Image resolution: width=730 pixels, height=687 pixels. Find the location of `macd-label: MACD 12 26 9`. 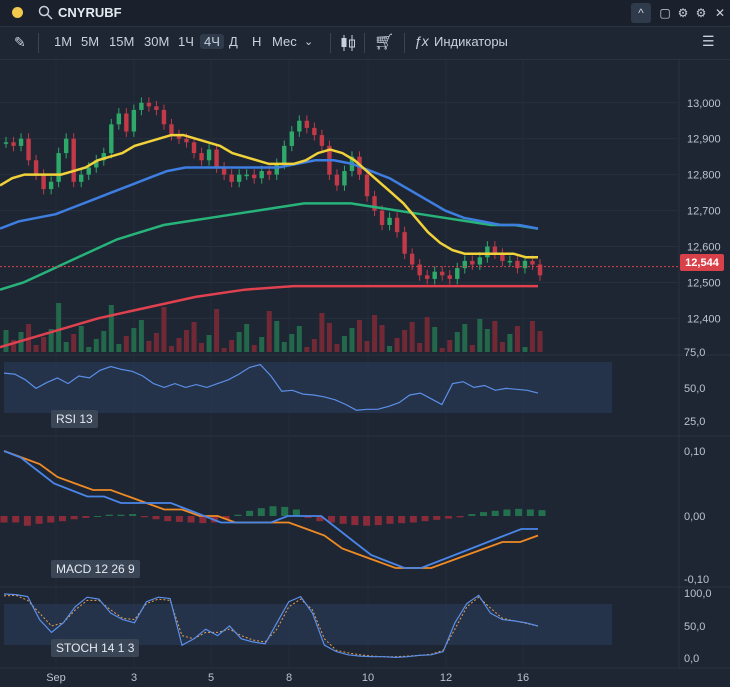

macd-label: MACD 12 26 9 is located at coordinates (95, 569).